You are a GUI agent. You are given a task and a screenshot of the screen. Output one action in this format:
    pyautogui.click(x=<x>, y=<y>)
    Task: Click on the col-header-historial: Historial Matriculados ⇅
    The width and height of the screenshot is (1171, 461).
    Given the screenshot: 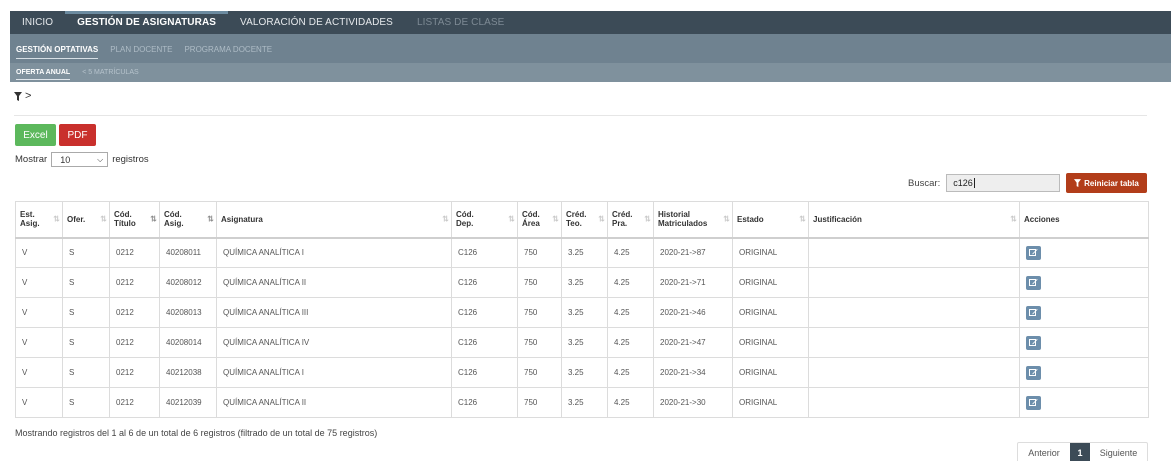 What is the action you would take?
    pyautogui.click(x=693, y=220)
    